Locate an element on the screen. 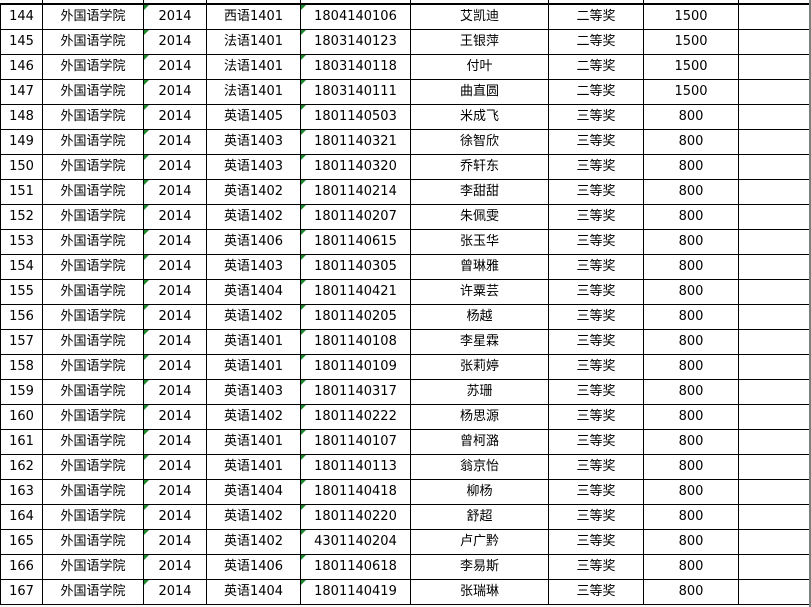 The width and height of the screenshot is (811, 607). student-id-cell: 1801140113 is located at coordinates (355, 467).